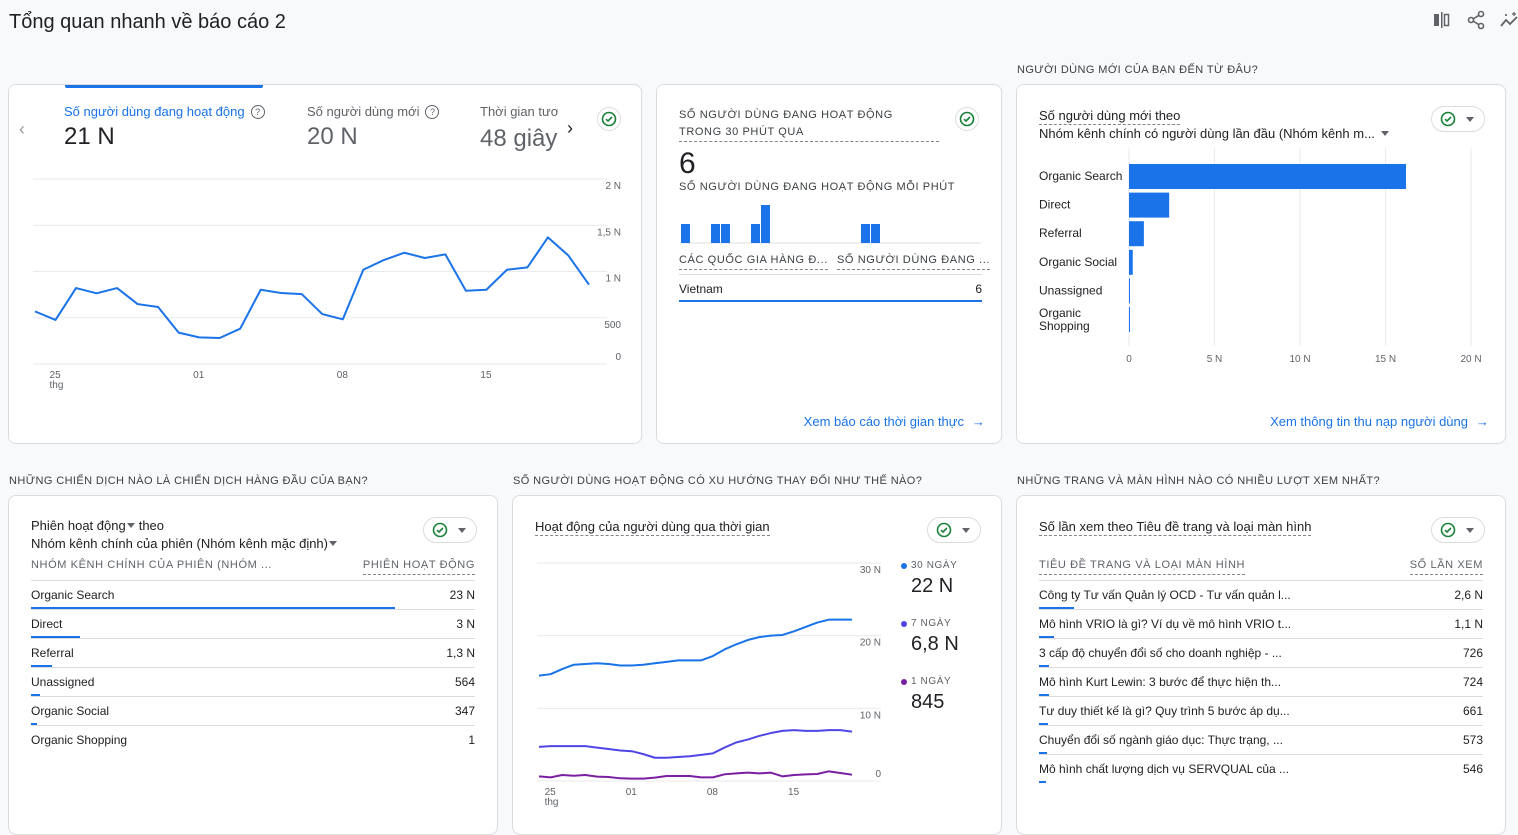 The image size is (1518, 835). What do you see at coordinates (1472, 711) in the screenshot?
I see `row-value: 661` at bounding box center [1472, 711].